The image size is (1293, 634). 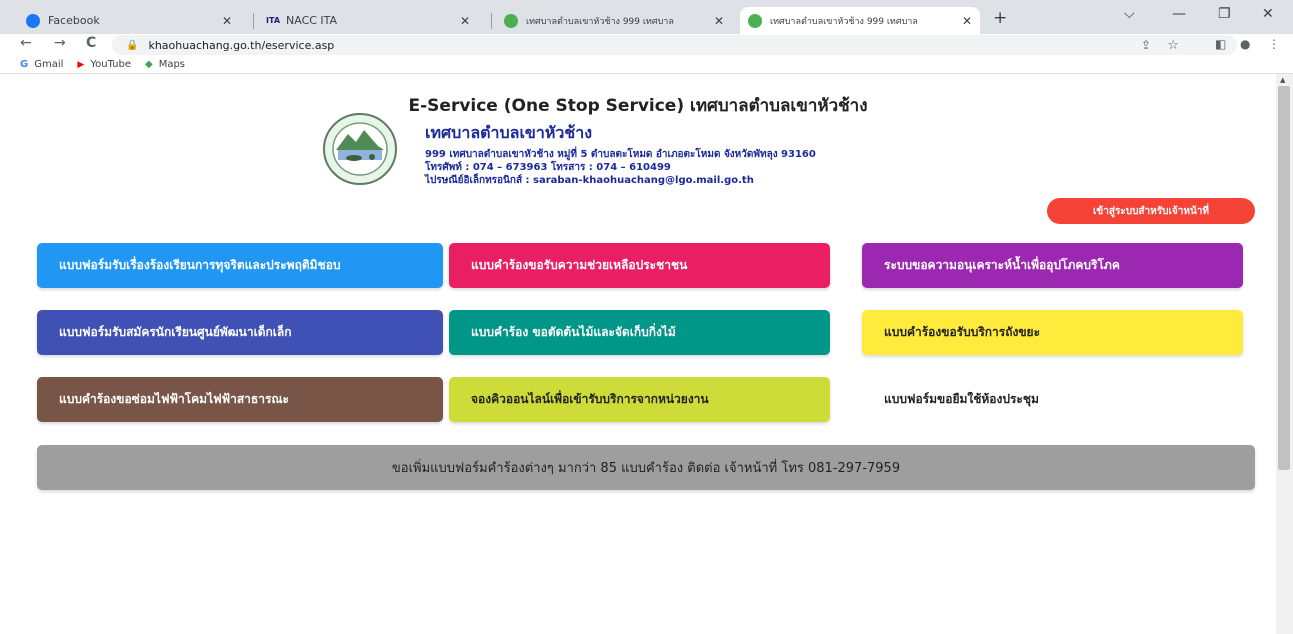 I want to click on tab-khaohuachang-active: เทศบาลตำบลเขาหัวช้าง 999 เทศบาล ✕, so click(x=860, y=20).